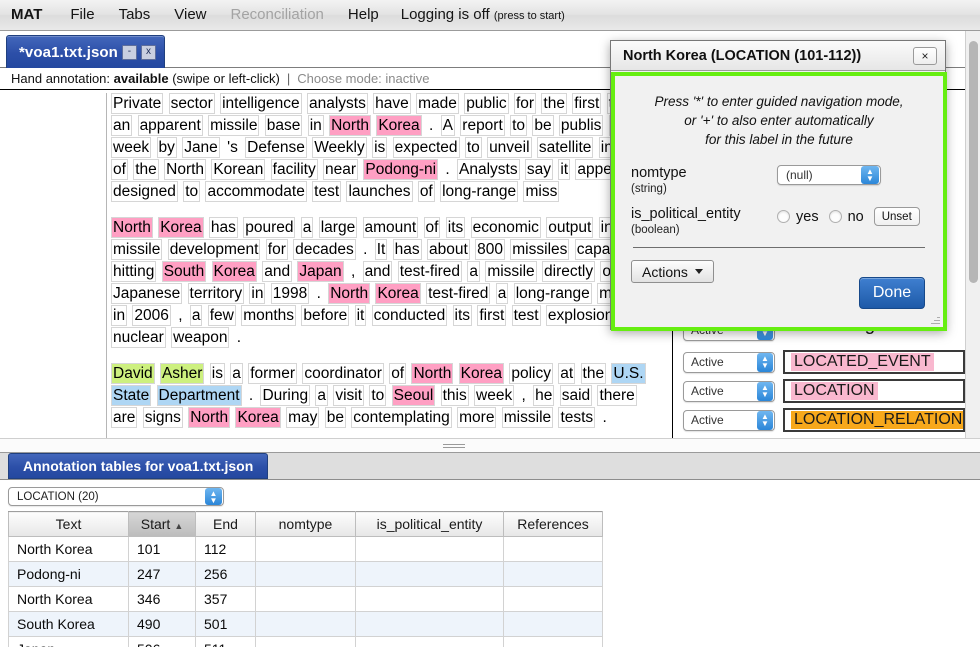 Image resolution: width=980 pixels, height=647 pixels. I want to click on text-token: directly, so click(569, 271).